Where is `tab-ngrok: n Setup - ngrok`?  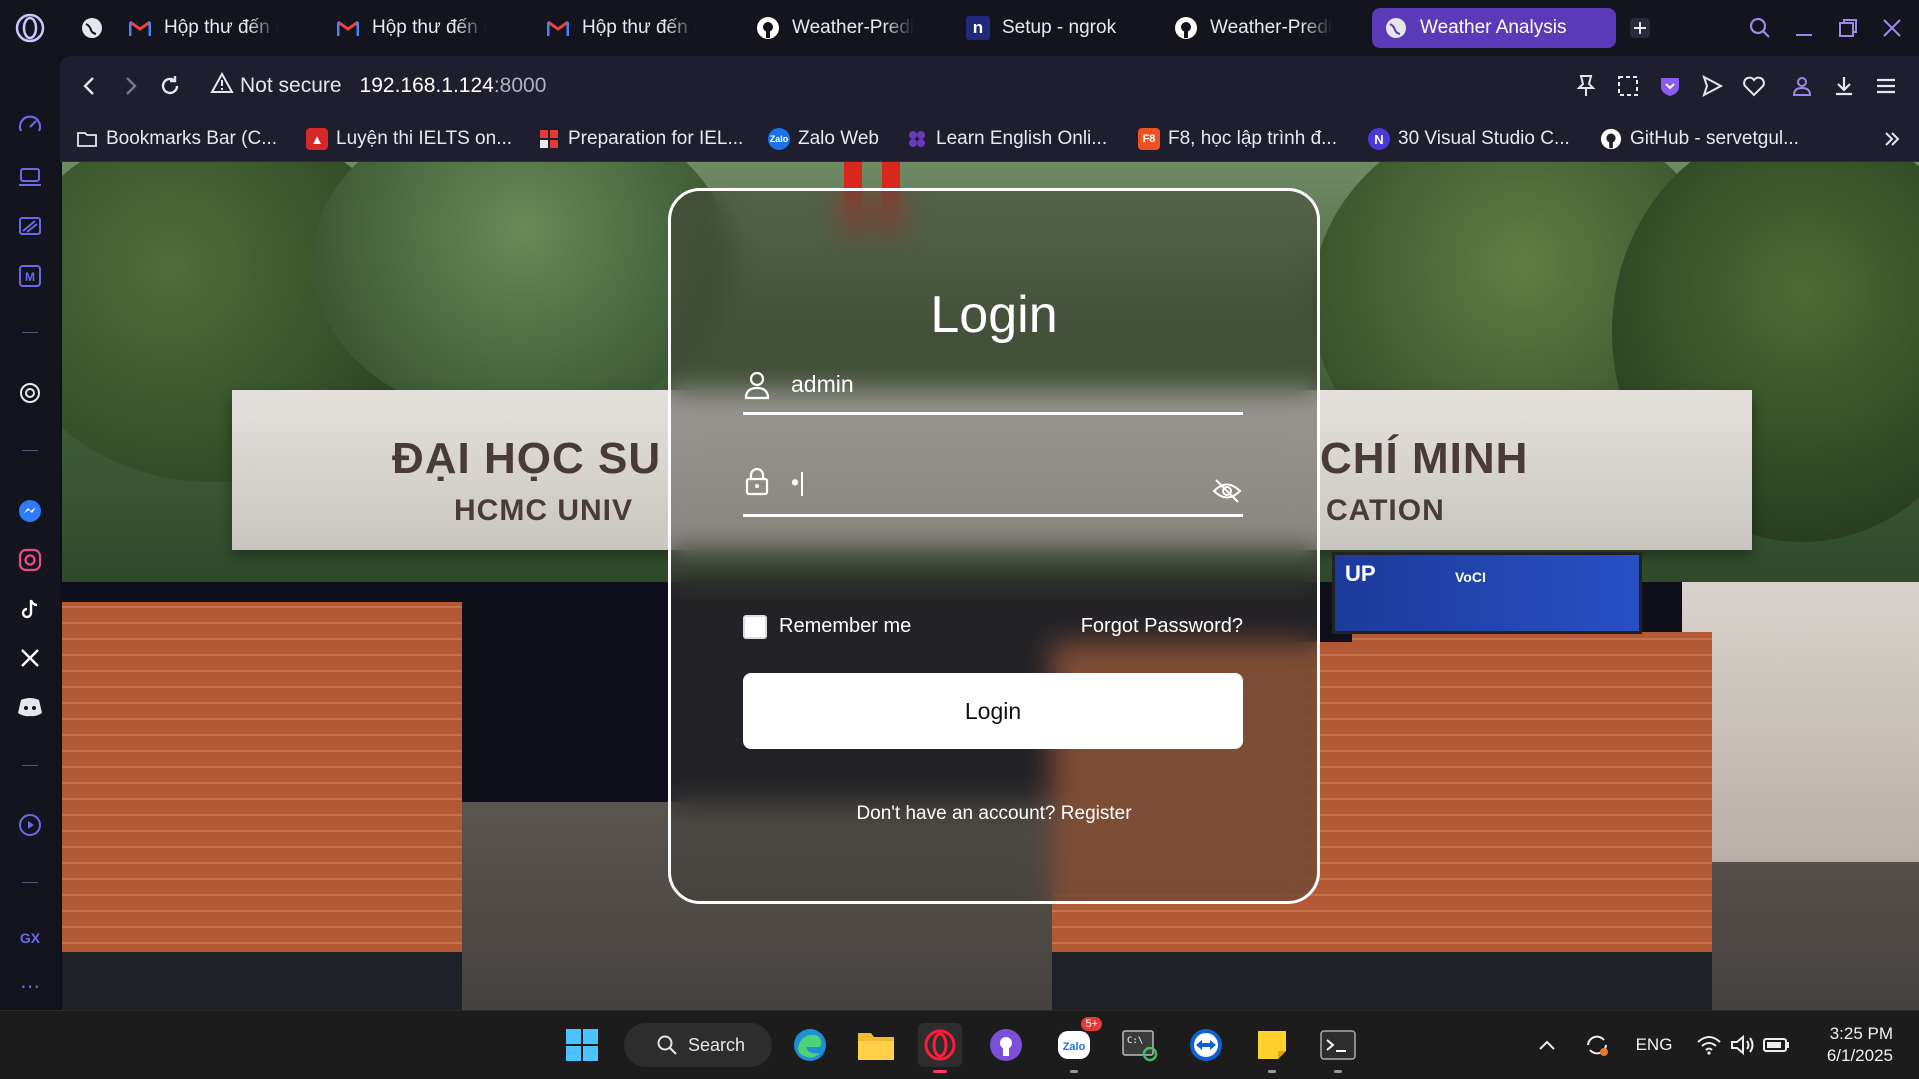 tab-ngrok: n Setup - ngrok is located at coordinates (1039, 28).